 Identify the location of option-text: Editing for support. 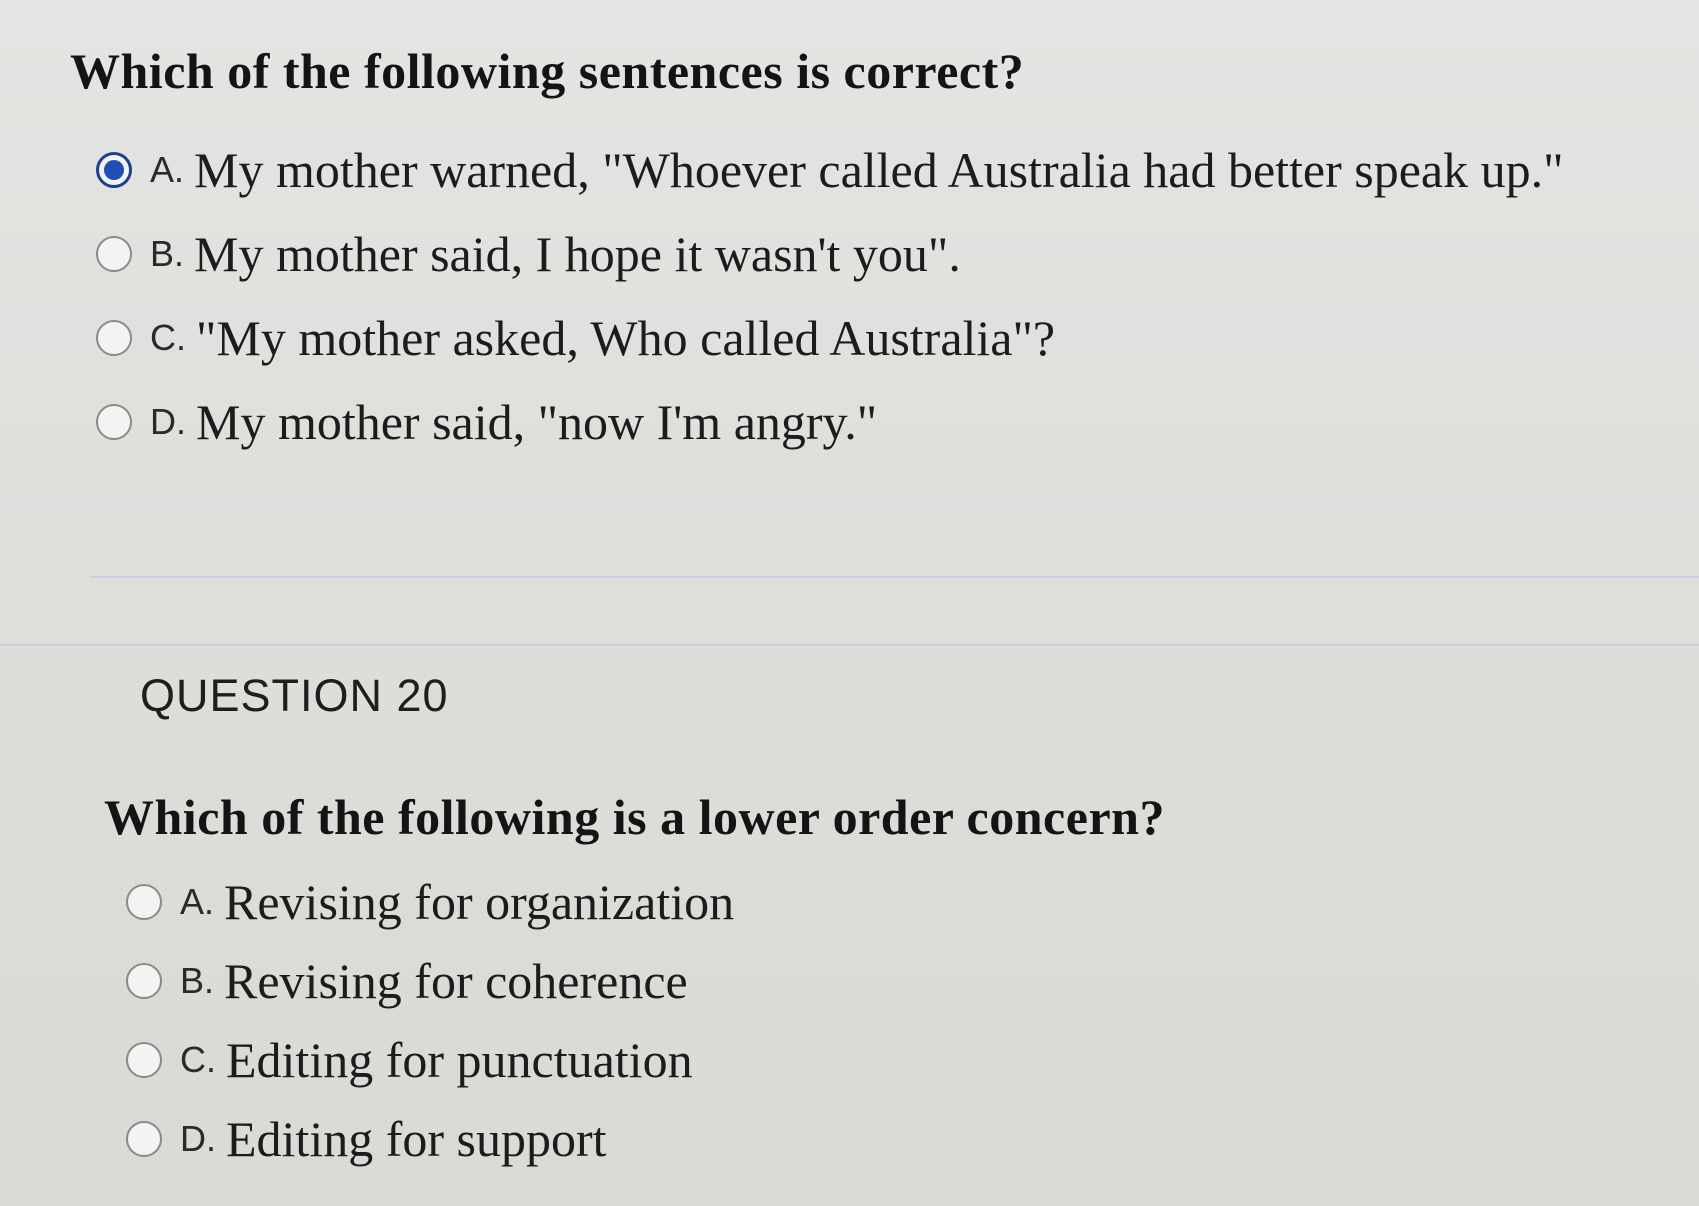
(416, 1138).